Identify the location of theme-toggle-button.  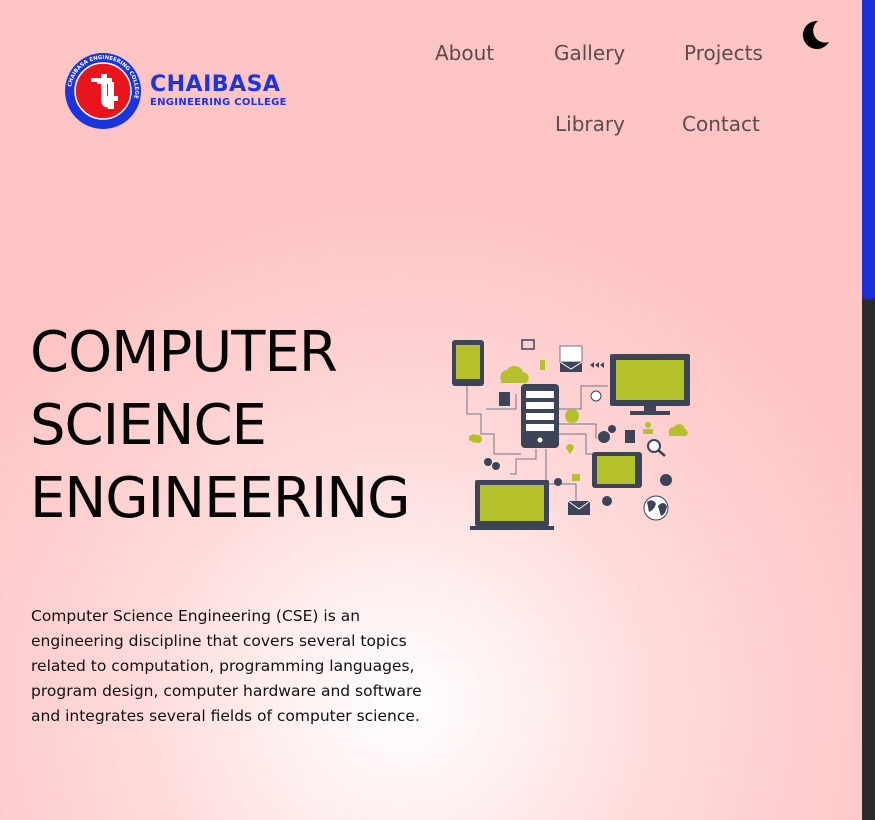
(815, 35).